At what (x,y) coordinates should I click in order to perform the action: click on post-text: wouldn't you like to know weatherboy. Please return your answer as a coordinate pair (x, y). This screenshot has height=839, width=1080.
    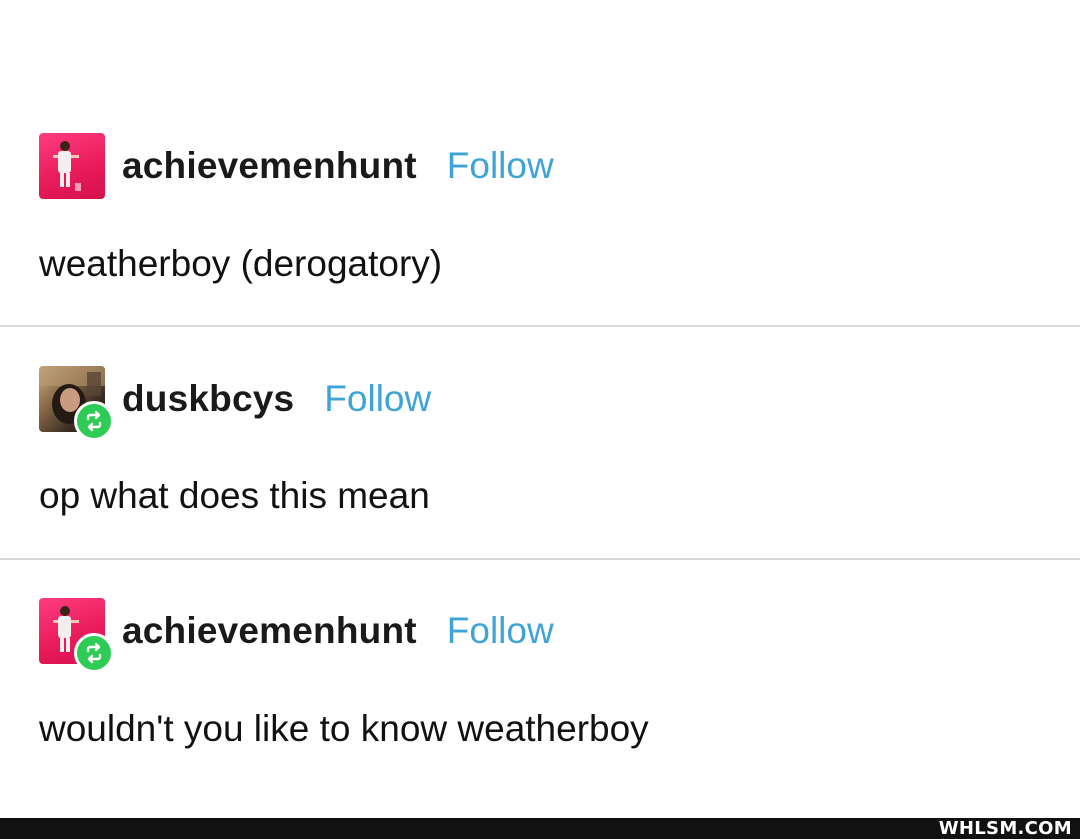
    Looking at the image, I should click on (344, 728).